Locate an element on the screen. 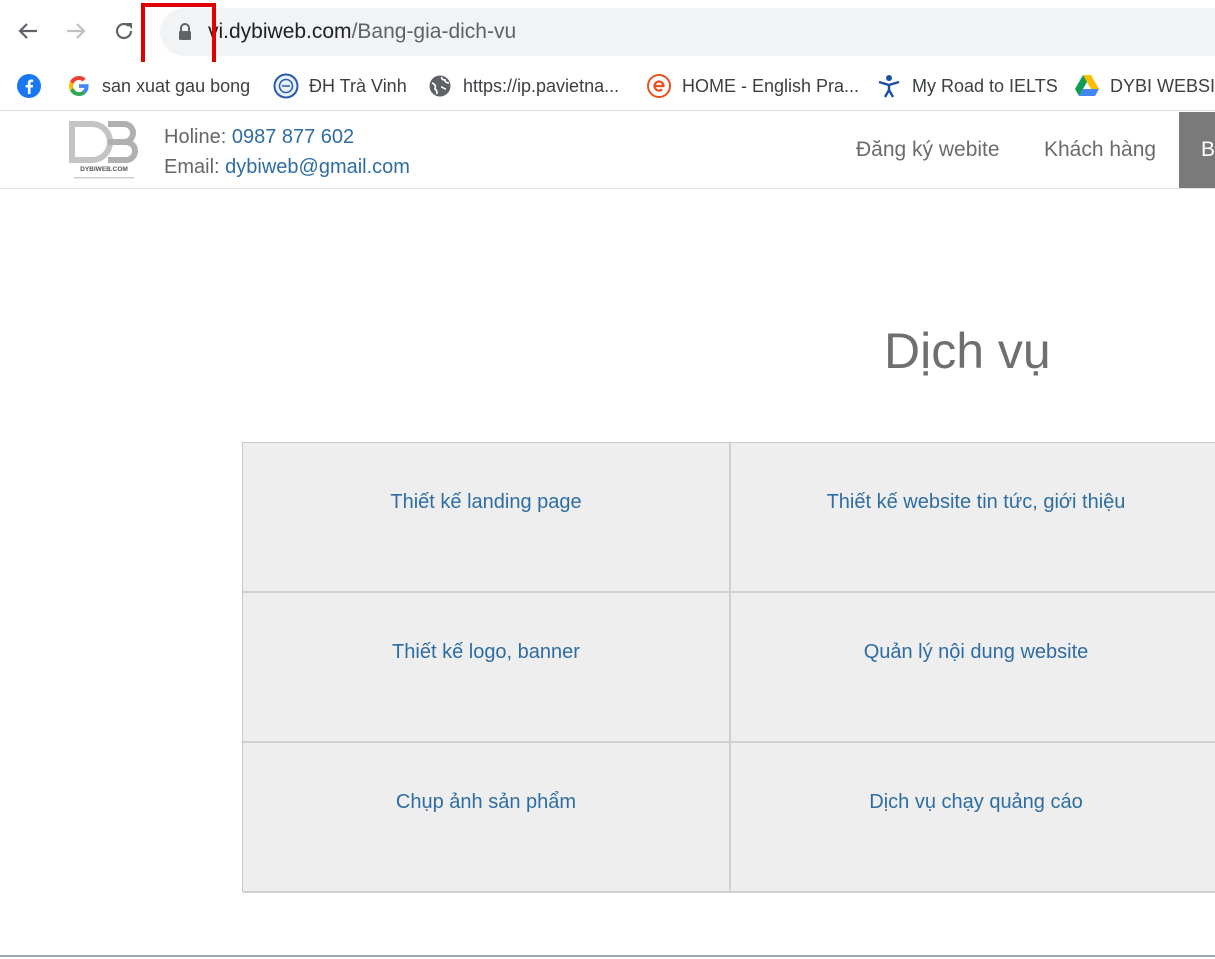 Image resolution: width=1215 pixels, height=959 pixels. reload-icon is located at coordinates (124, 31).